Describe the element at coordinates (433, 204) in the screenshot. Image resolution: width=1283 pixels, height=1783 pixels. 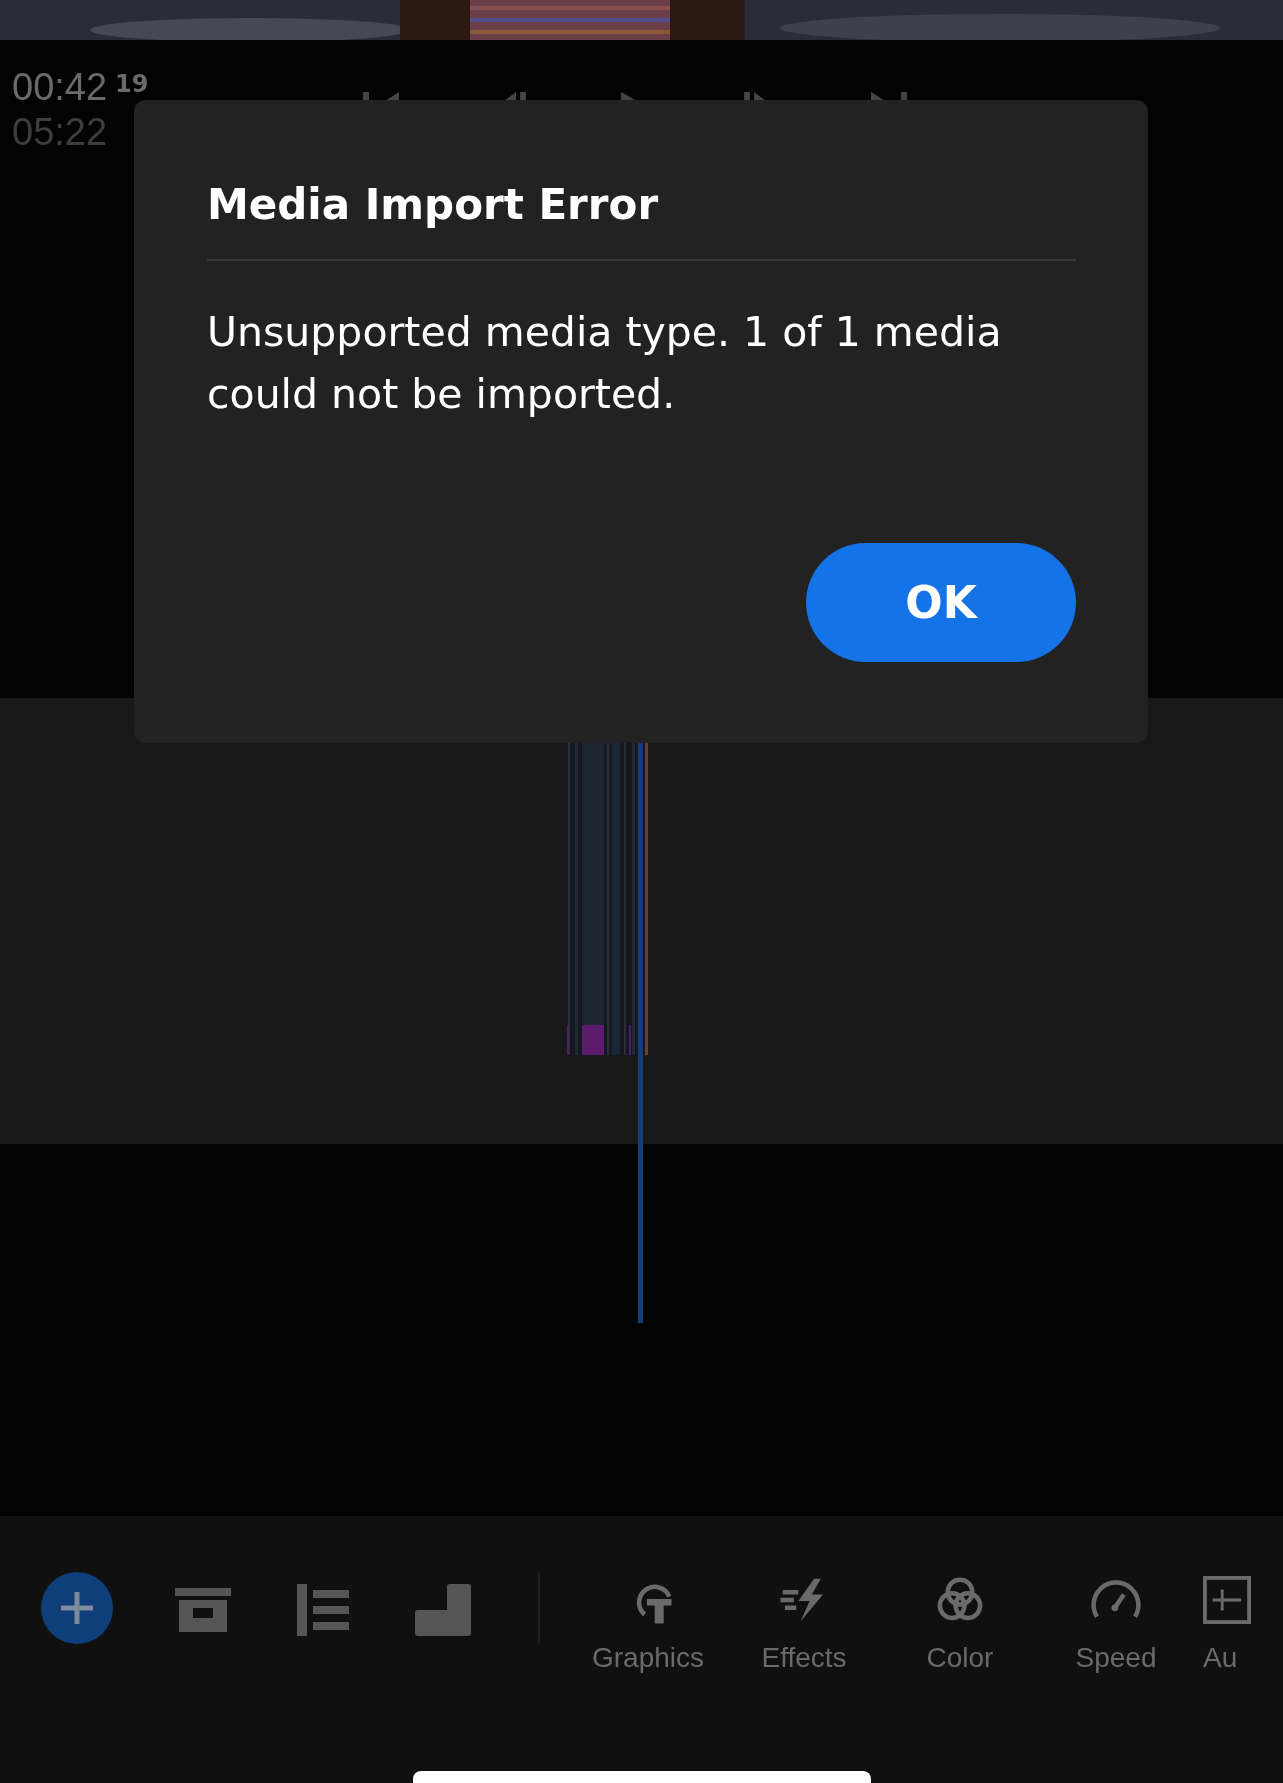
I see `dialog-title: Media Import Error` at that location.